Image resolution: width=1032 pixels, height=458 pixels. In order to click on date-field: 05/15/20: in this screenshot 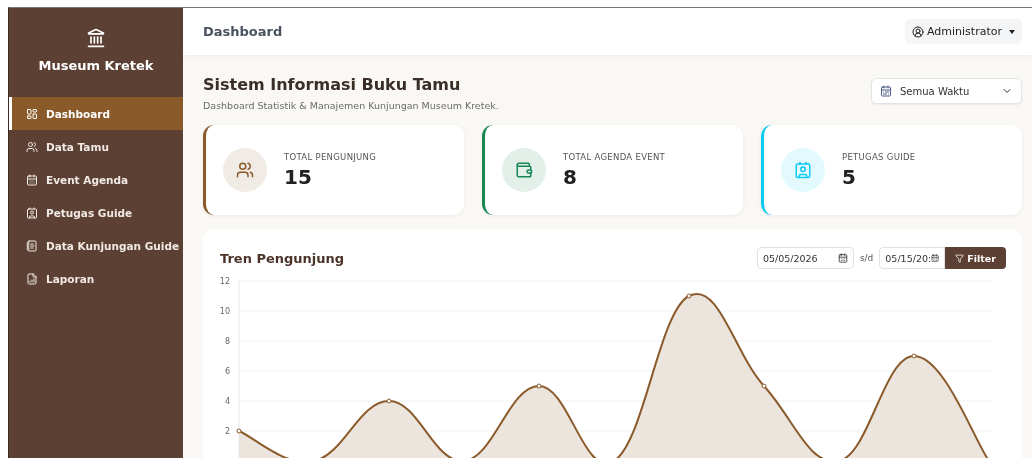, I will do `click(912, 258)`.